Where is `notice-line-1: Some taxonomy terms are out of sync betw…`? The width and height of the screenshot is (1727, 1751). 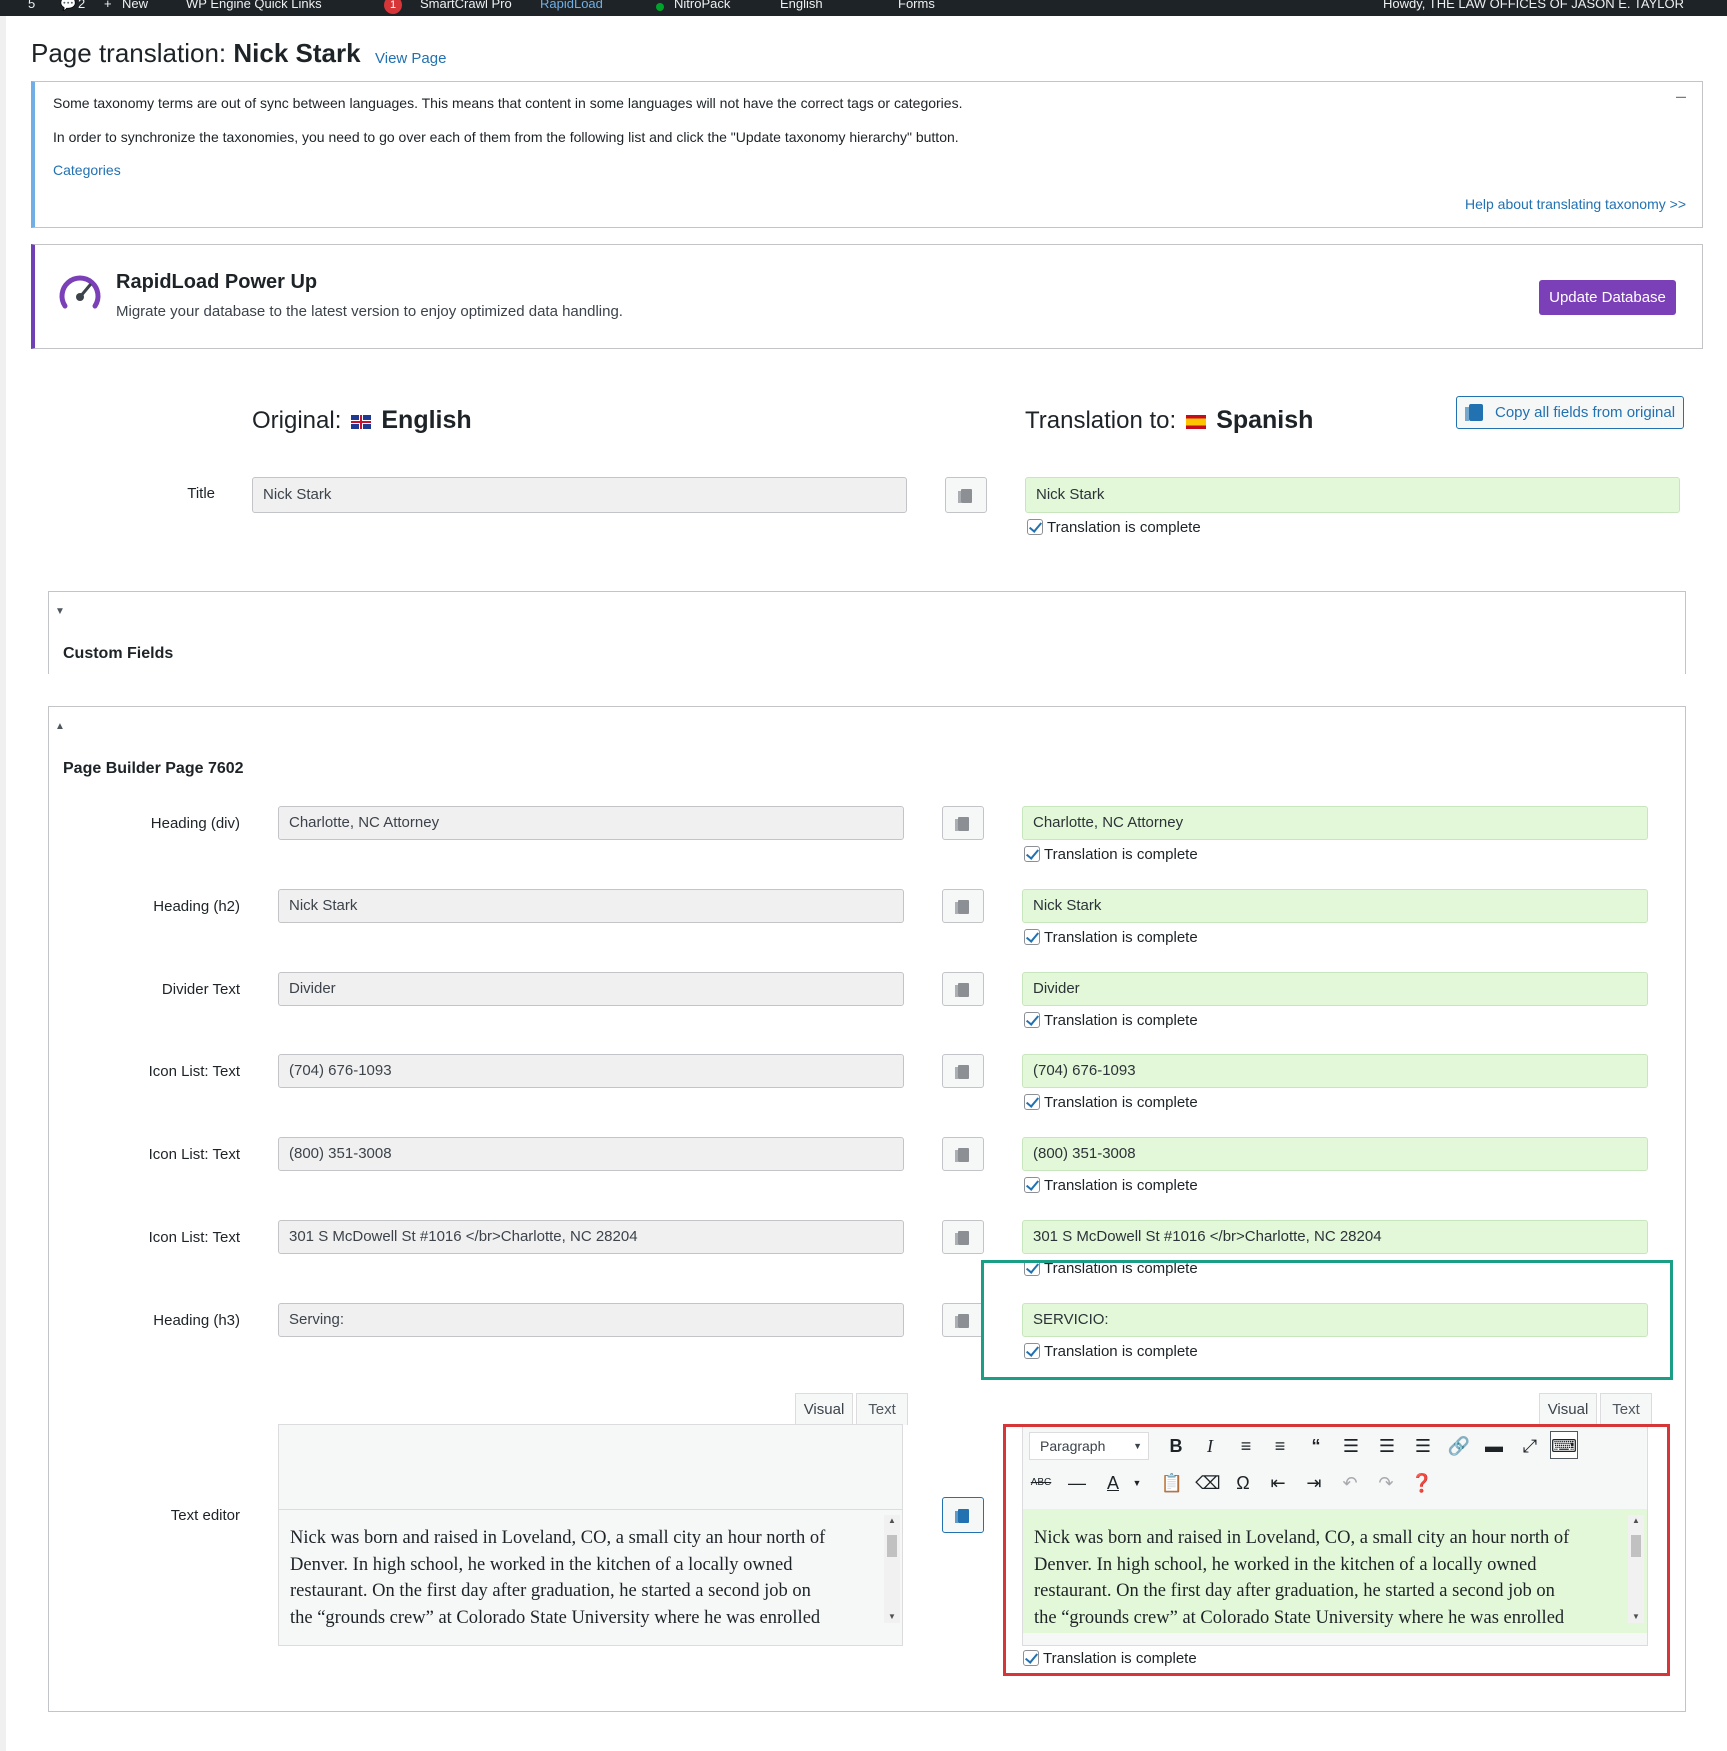 notice-line-1: Some taxonomy terms are out of sync betw… is located at coordinates (508, 103).